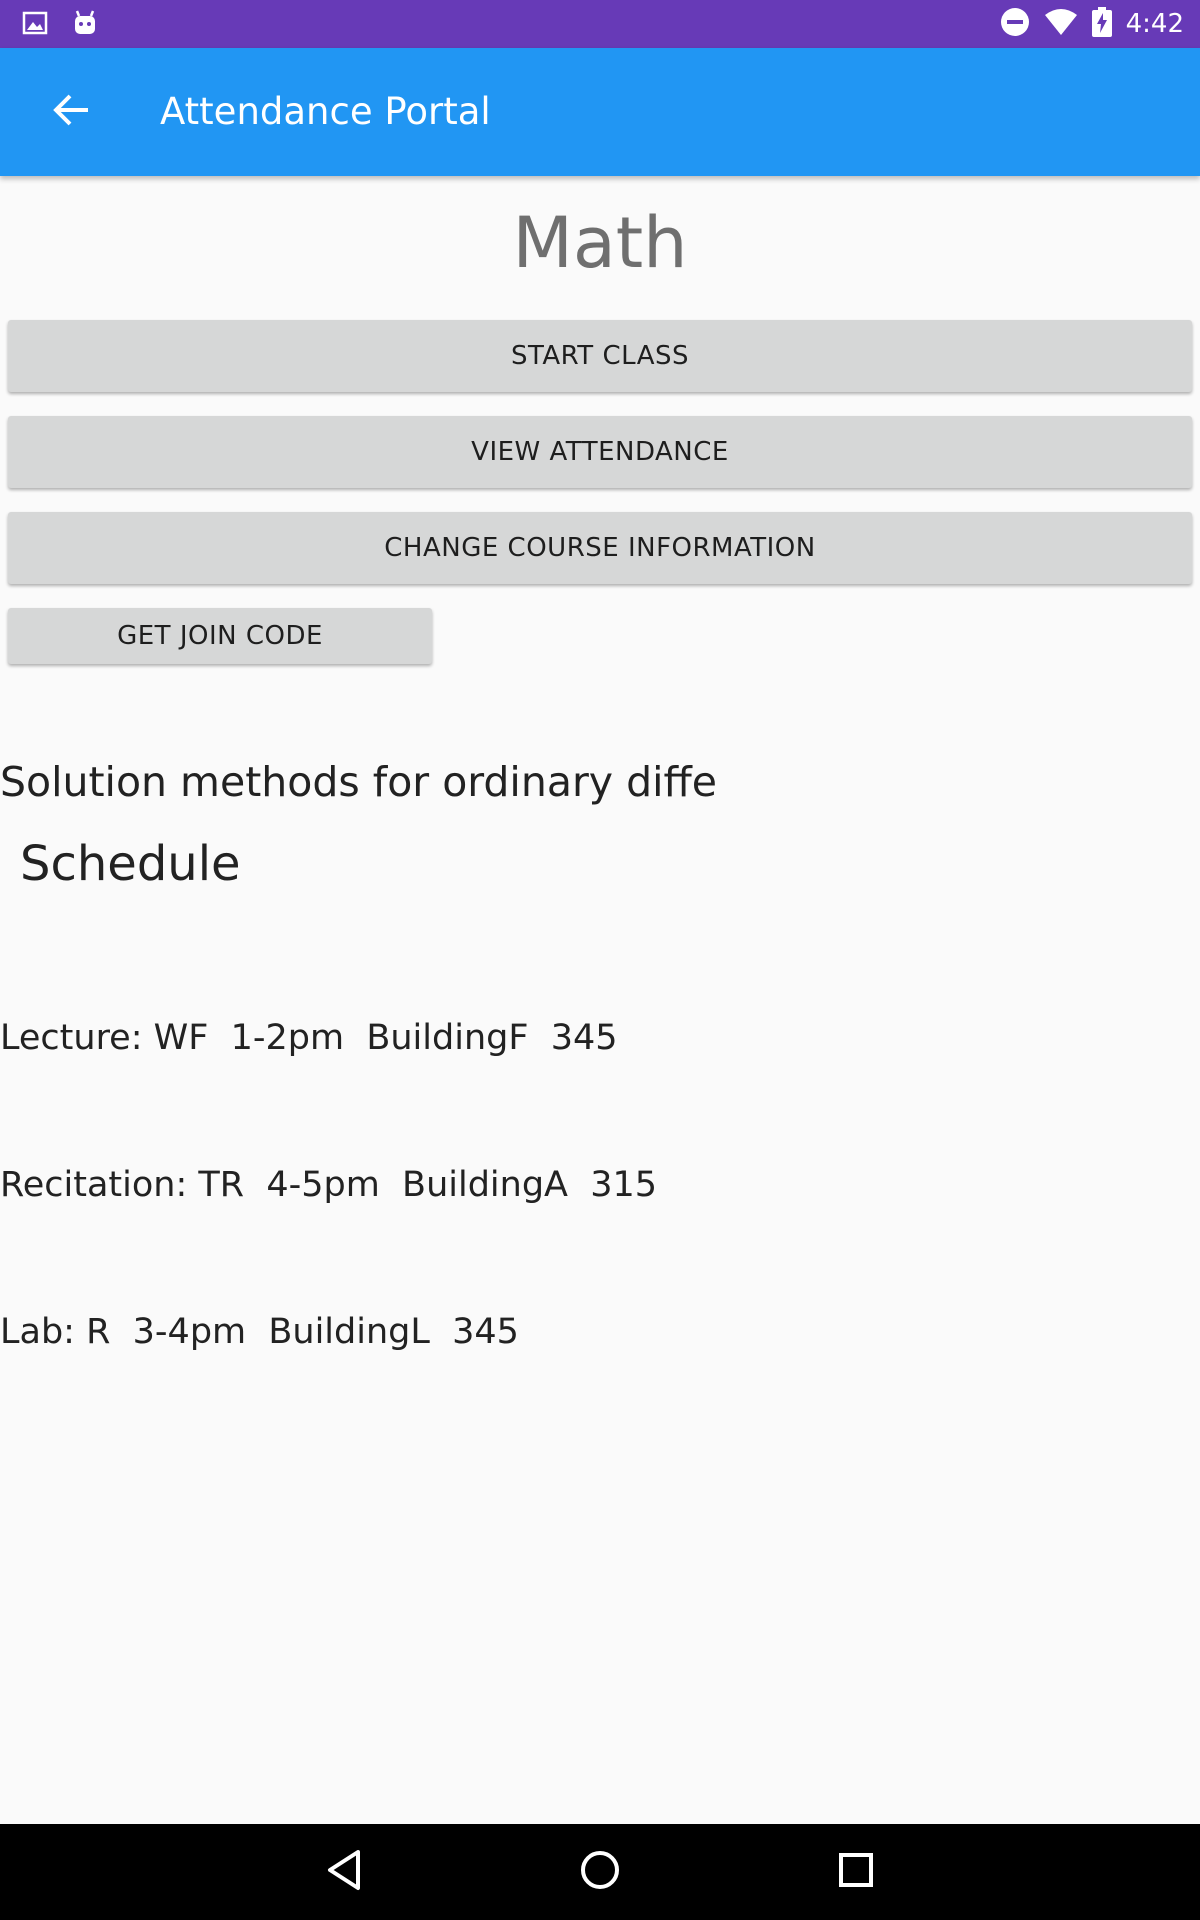 This screenshot has height=1920, width=1200. Describe the element at coordinates (600, 356) in the screenshot. I see `start-class-button: START CLASS` at that location.